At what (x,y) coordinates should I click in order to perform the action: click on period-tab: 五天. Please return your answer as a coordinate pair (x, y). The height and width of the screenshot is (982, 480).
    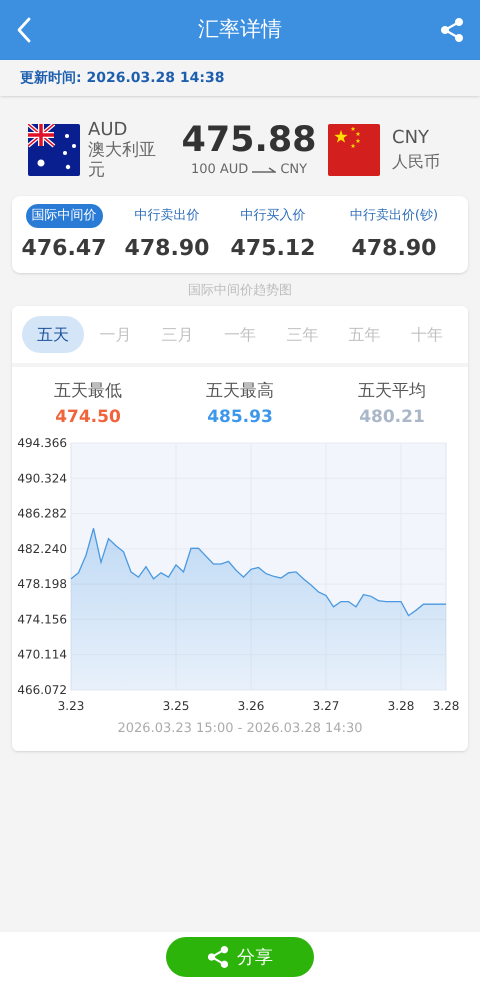
    Looking at the image, I should click on (53, 334).